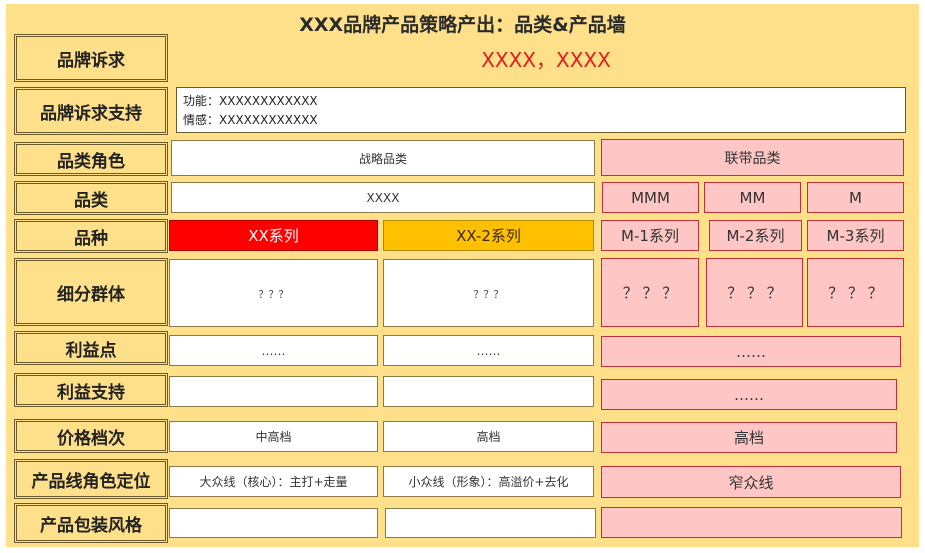 The height and width of the screenshot is (553, 925). What do you see at coordinates (462, 25) in the screenshot?
I see `page-title: XXX品牌产品策略产出：品类&产品墙` at bounding box center [462, 25].